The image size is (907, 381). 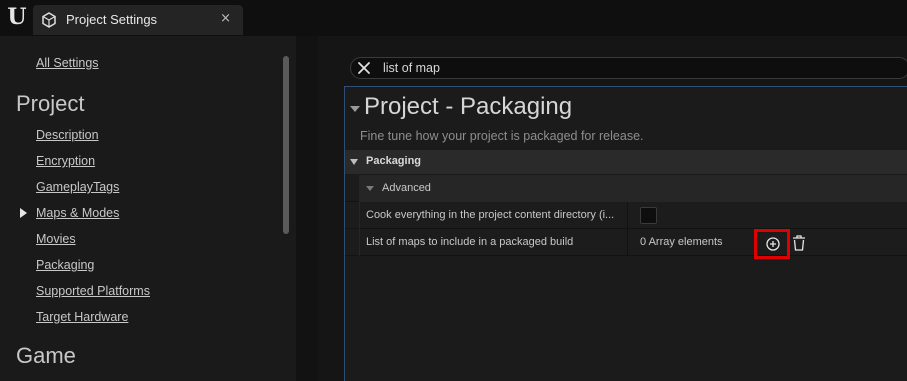 I want to click on sidebar-item-movies: Movies, so click(x=56, y=239).